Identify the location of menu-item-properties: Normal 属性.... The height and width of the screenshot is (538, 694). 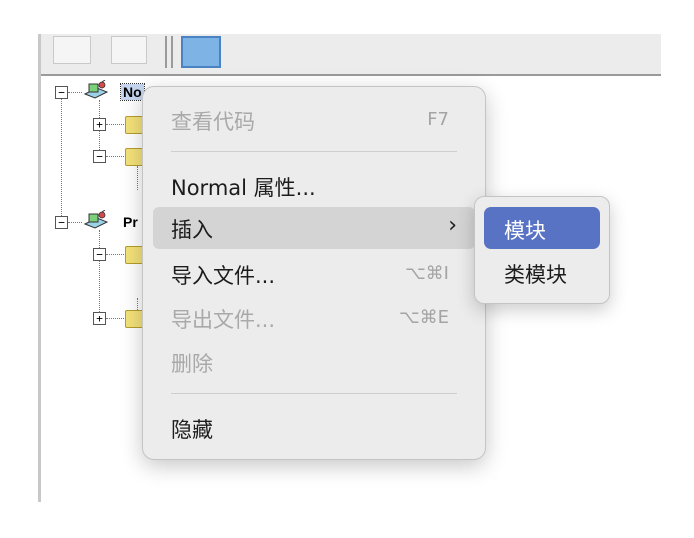
(314, 185).